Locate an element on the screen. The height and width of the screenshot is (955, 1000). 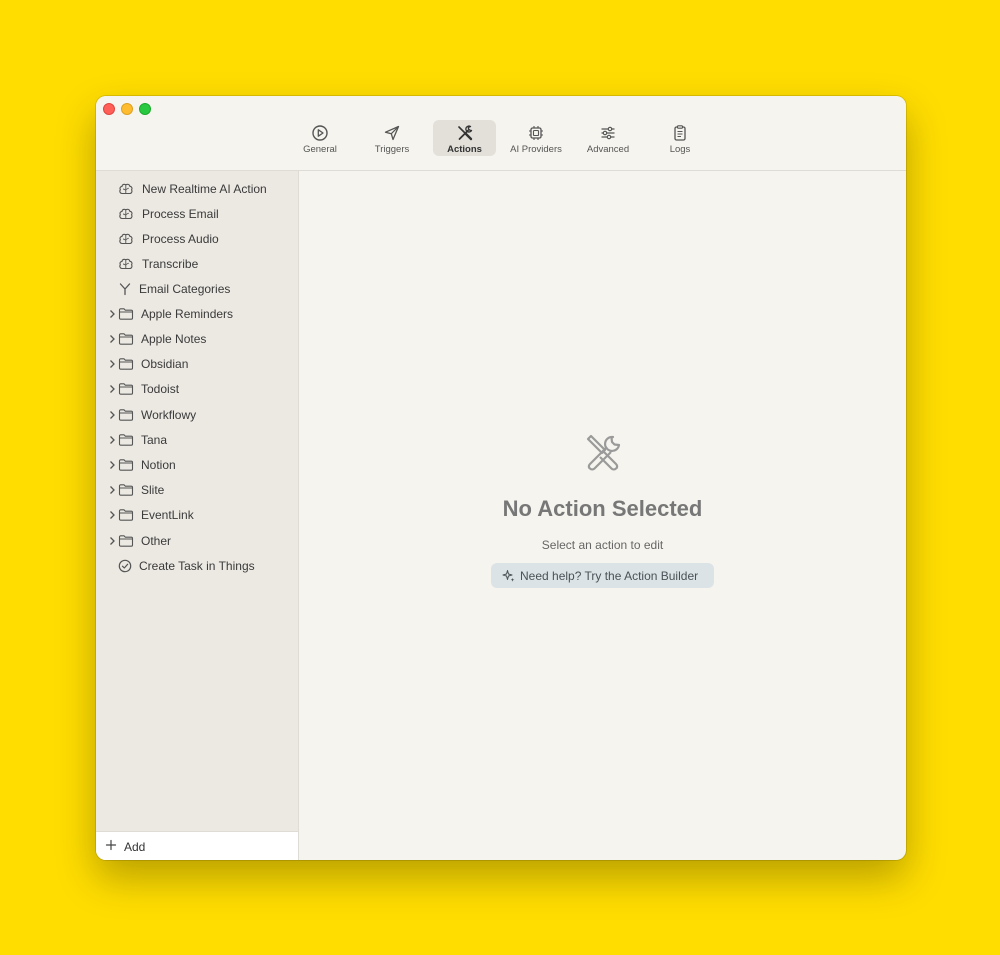
tab-logs: Logs is located at coordinates (680, 138).